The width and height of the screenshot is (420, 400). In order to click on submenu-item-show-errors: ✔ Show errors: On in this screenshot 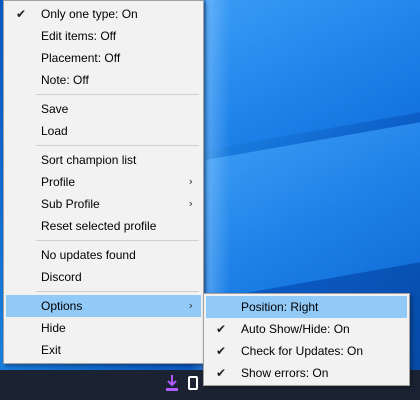, I will do `click(306, 373)`.